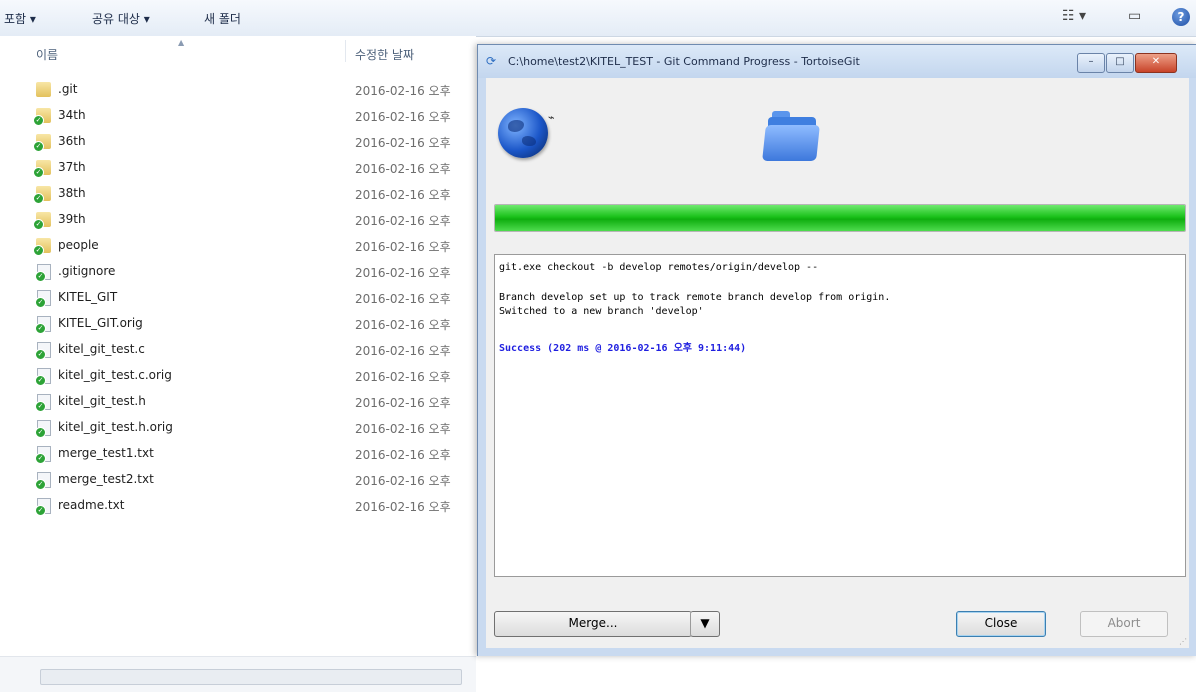  What do you see at coordinates (1124, 624) in the screenshot?
I see `abort-button: Abort` at bounding box center [1124, 624].